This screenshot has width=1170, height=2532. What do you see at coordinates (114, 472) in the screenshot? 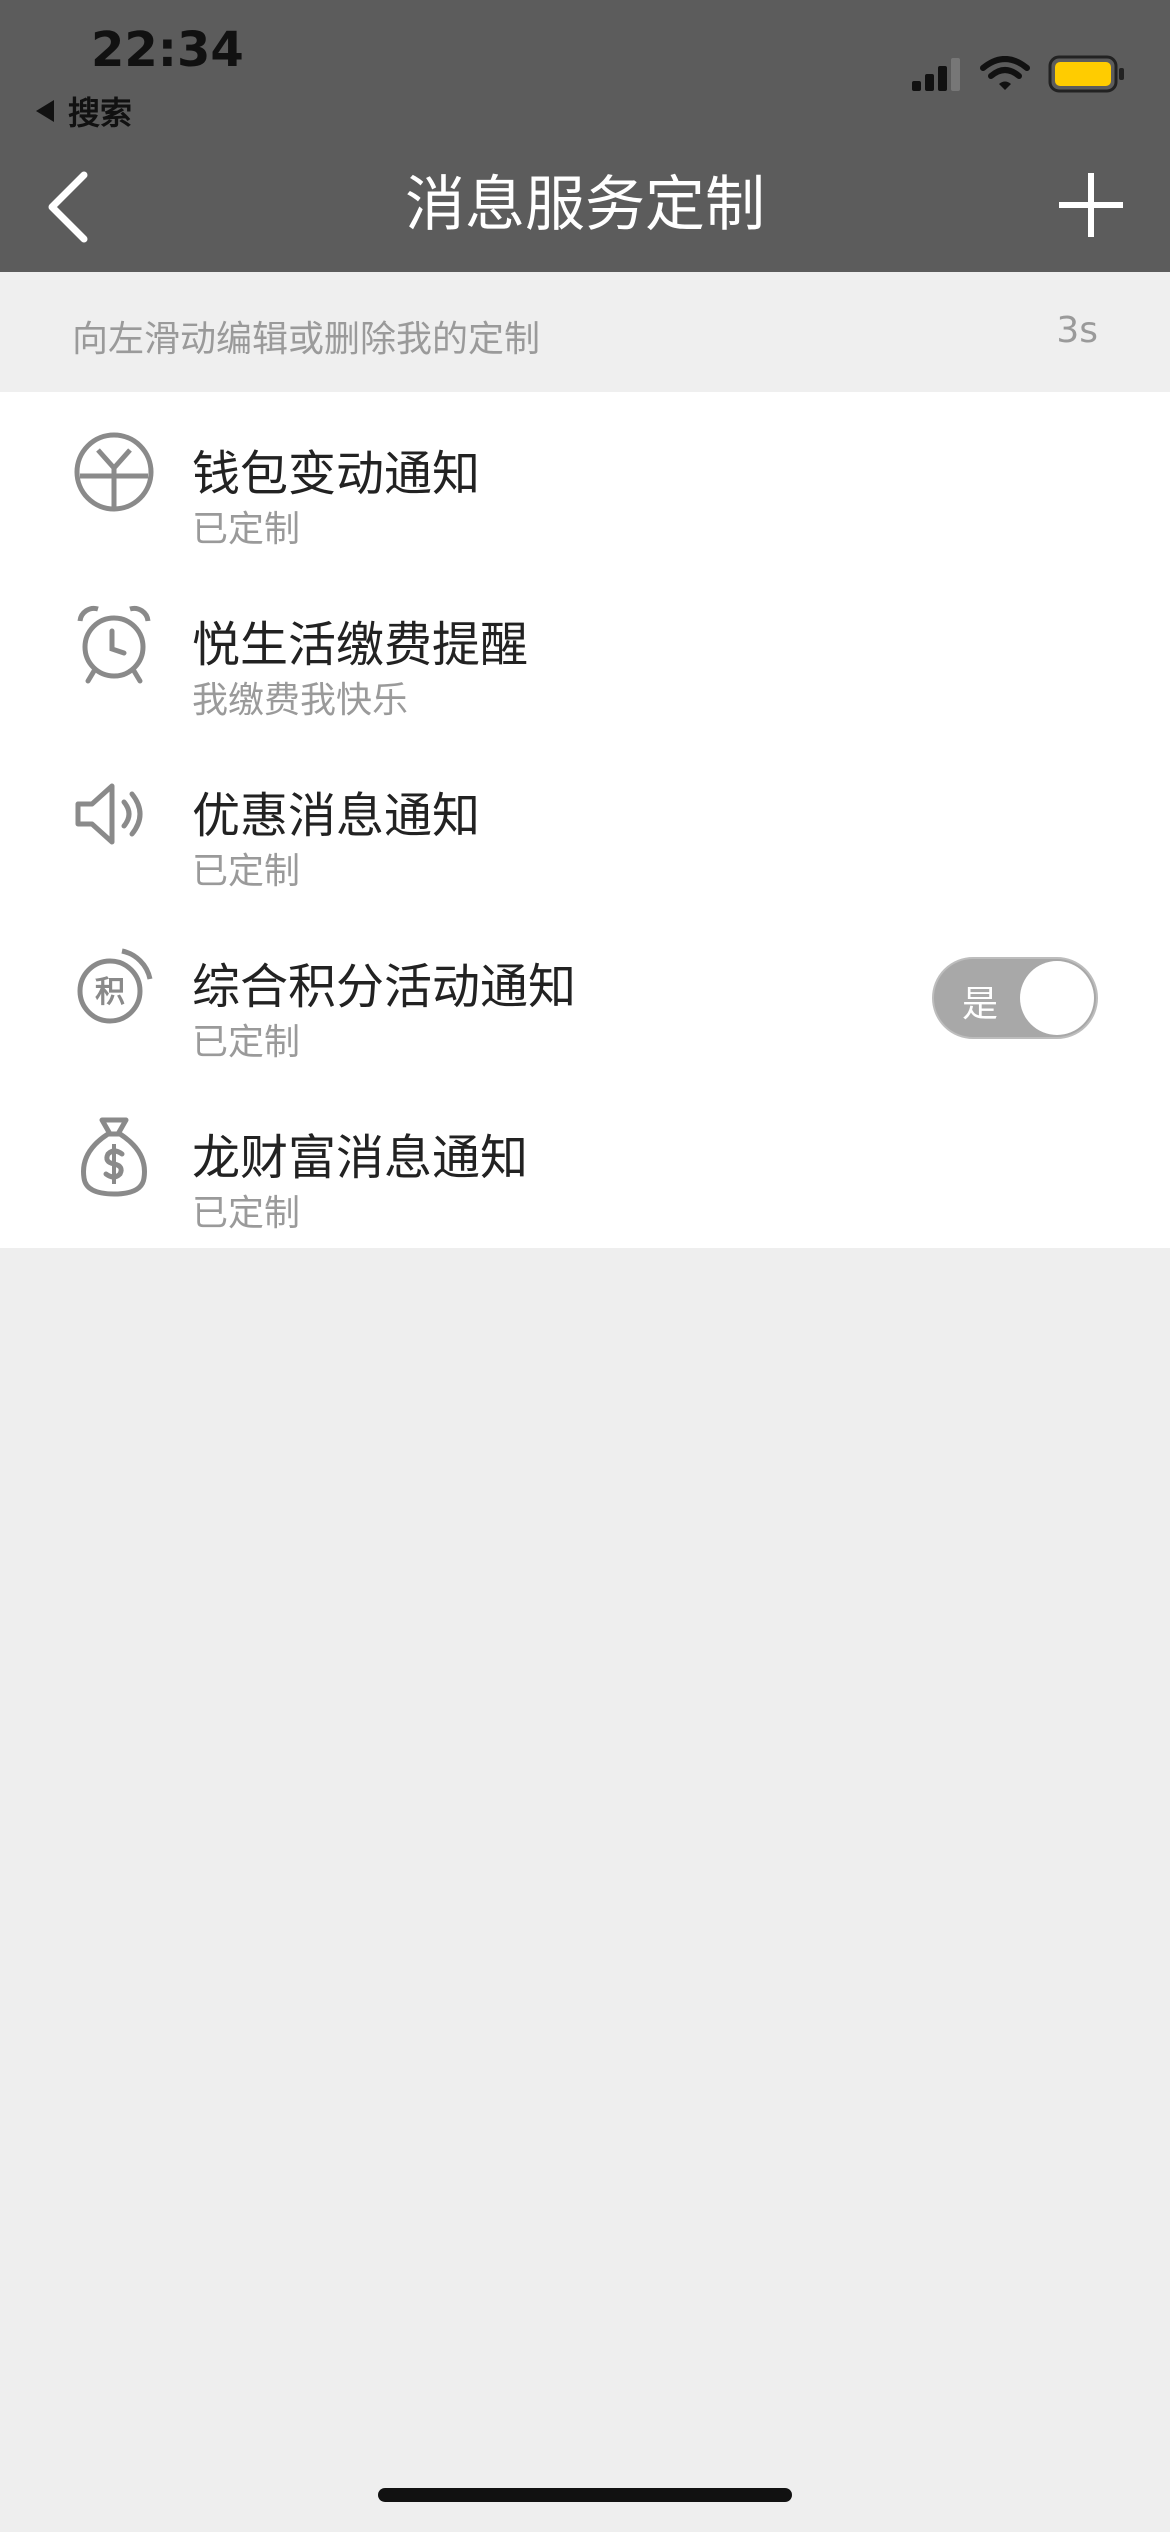
I see `yuan-coin-icon` at bounding box center [114, 472].